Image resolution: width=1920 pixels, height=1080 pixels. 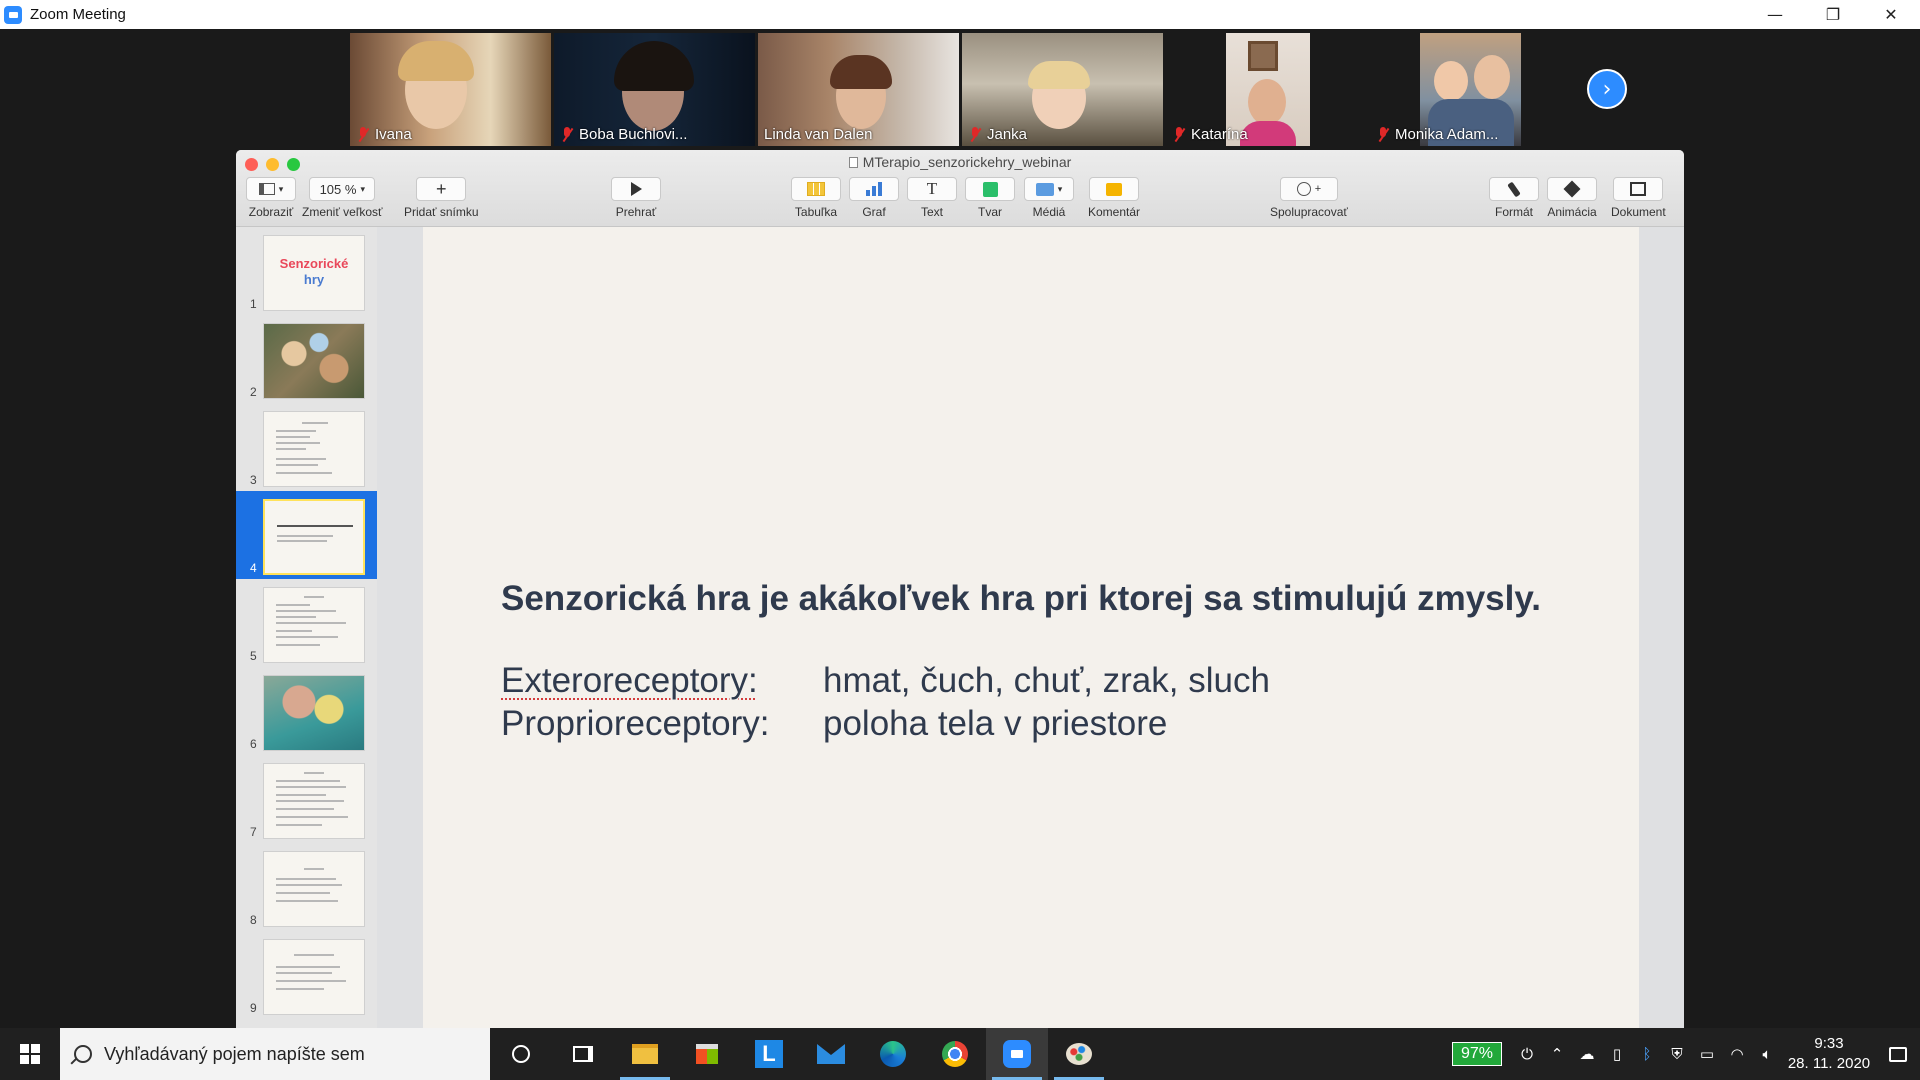 What do you see at coordinates (306, 447) in the screenshot?
I see `slide-thumbnail: 3` at bounding box center [306, 447].